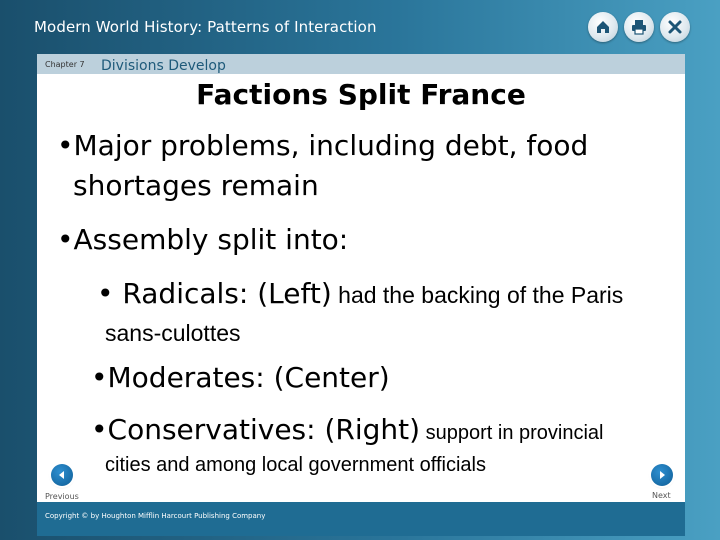 The image size is (720, 540). Describe the element at coordinates (477, 295) in the screenshot. I see `bullet-detail: had the backing of the Paris` at that location.